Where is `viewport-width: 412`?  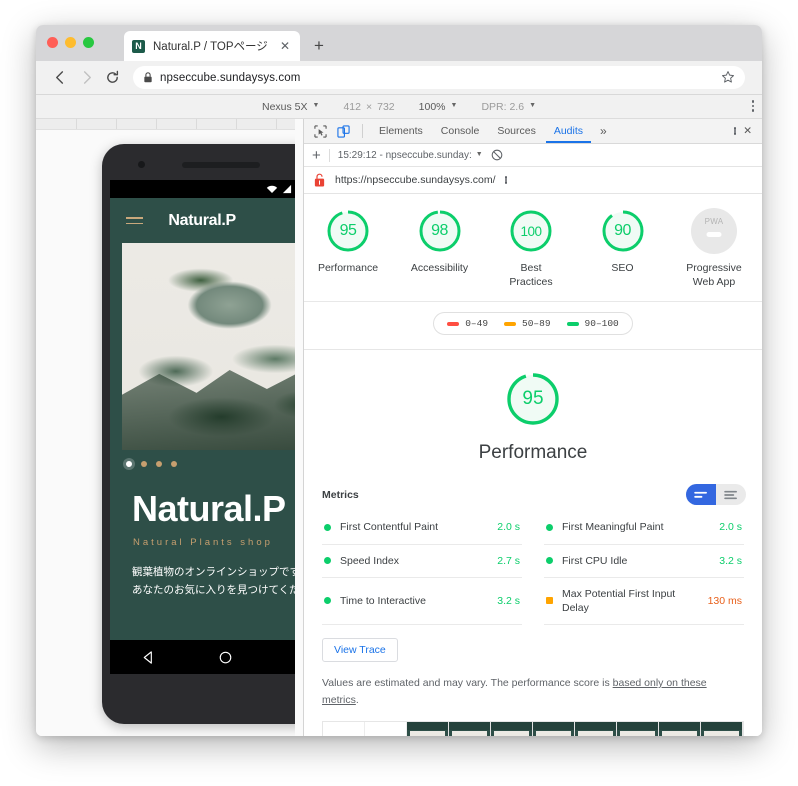
viewport-width: 412 is located at coordinates (352, 107).